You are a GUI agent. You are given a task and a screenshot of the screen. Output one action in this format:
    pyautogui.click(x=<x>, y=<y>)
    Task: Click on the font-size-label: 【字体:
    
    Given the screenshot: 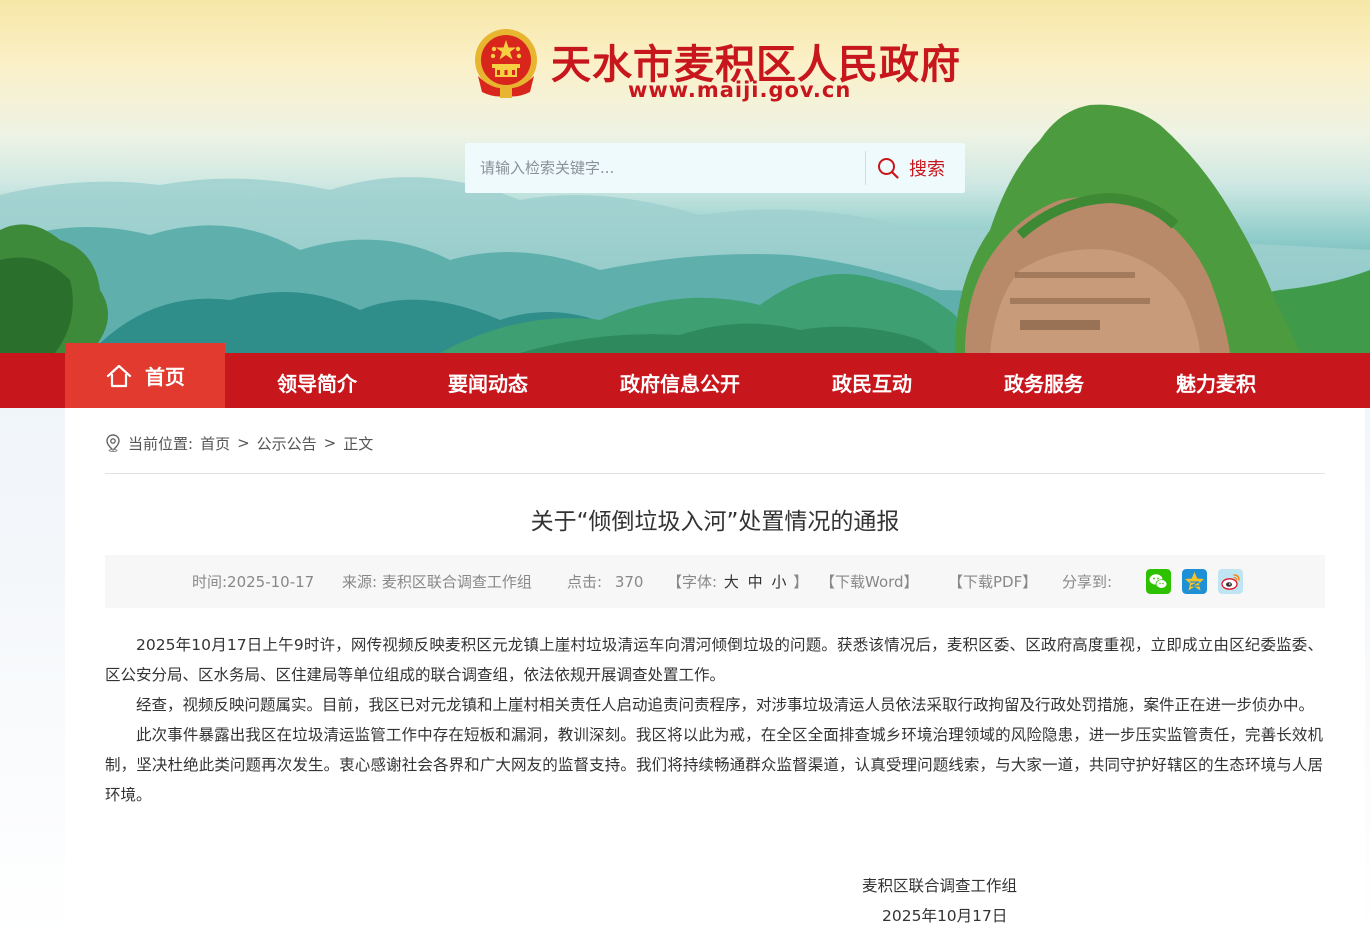 What is the action you would take?
    pyautogui.click(x=692, y=582)
    